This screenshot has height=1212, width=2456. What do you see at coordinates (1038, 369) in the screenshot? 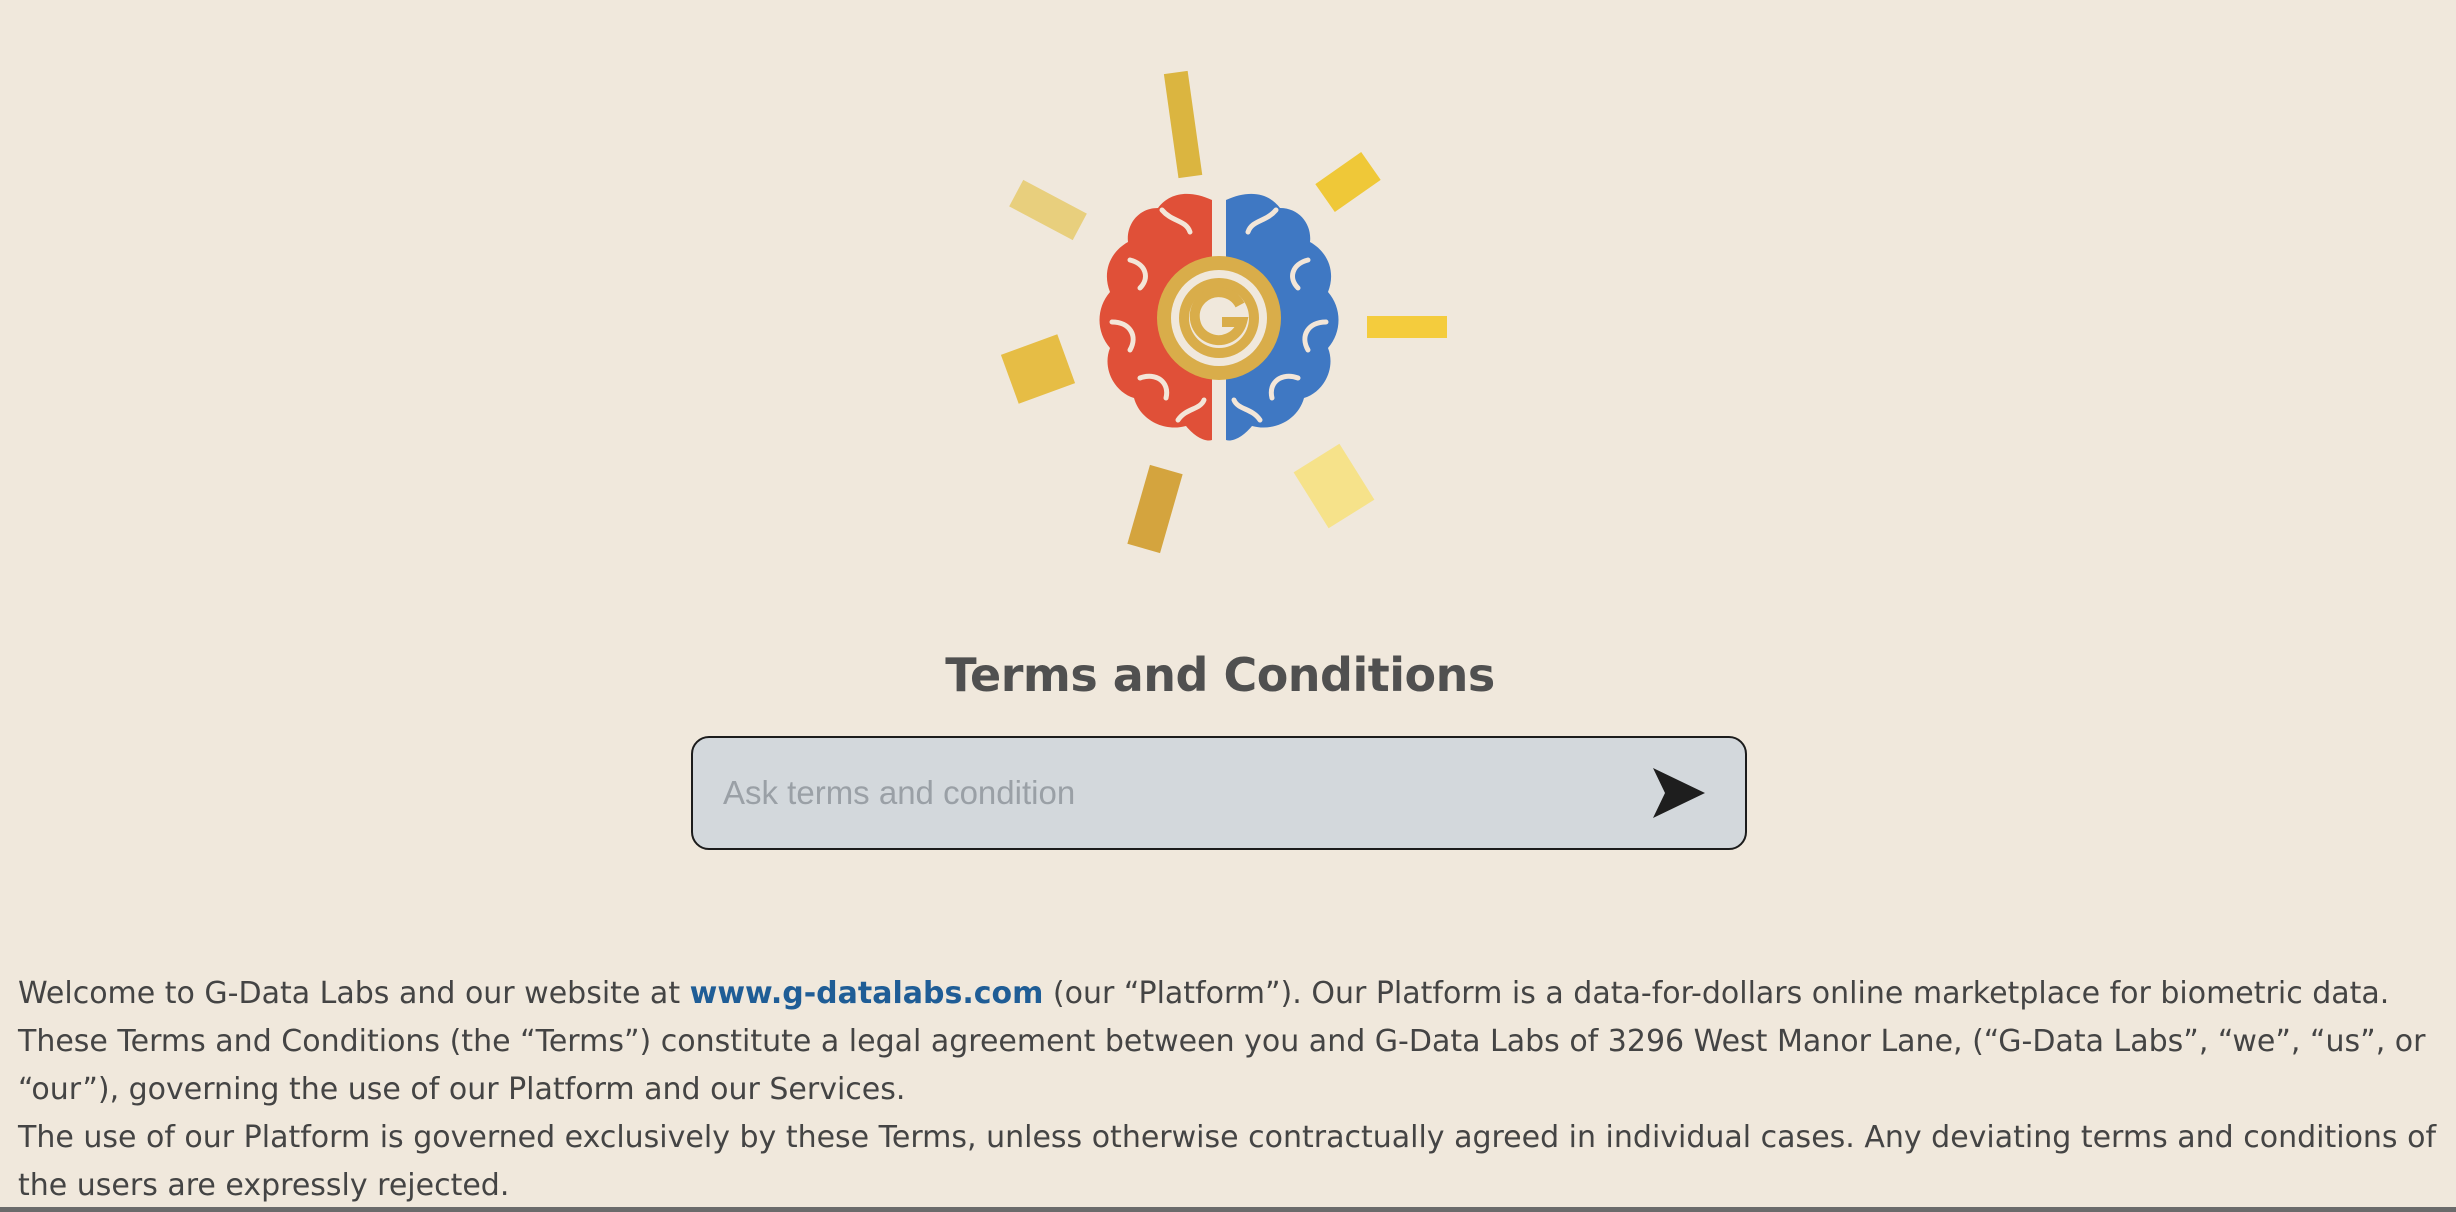
I see `ray-left` at bounding box center [1038, 369].